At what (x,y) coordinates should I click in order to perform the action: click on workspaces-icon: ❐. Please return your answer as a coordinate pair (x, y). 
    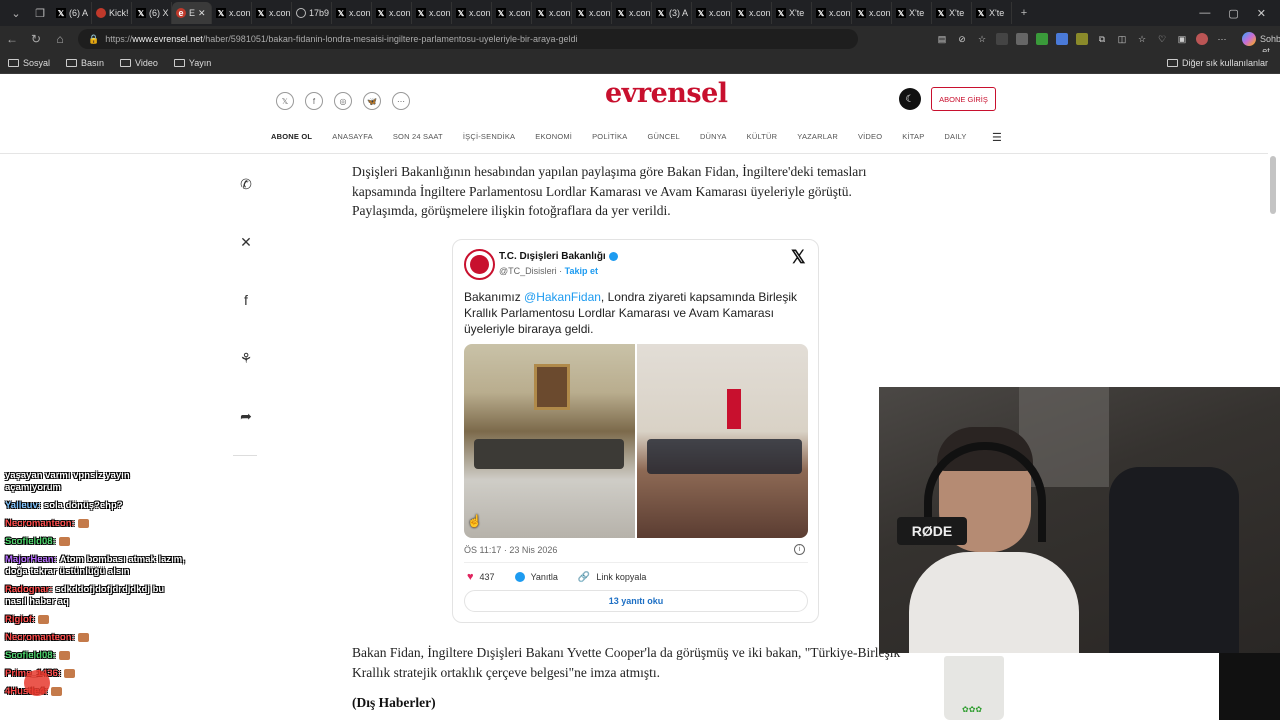
    Looking at the image, I should click on (40, 13).